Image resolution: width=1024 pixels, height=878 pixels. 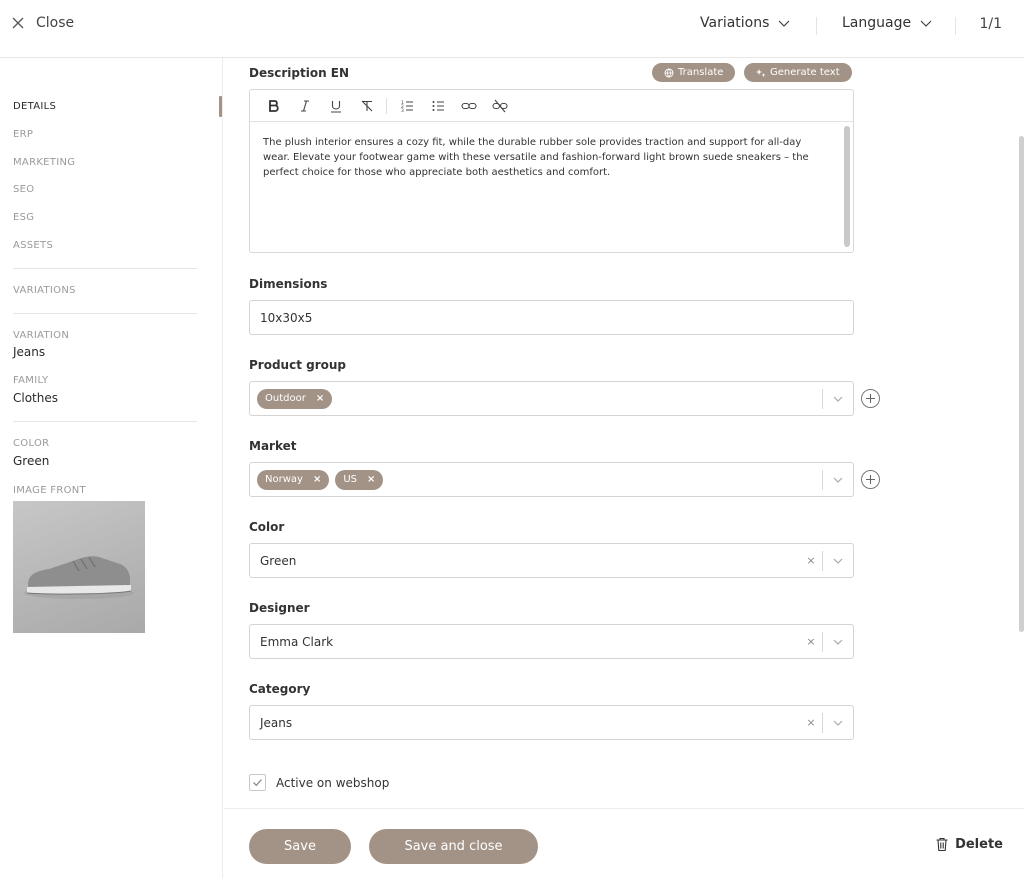 What do you see at coordinates (406, 106) in the screenshot?
I see `ordered-list-icon: 123` at bounding box center [406, 106].